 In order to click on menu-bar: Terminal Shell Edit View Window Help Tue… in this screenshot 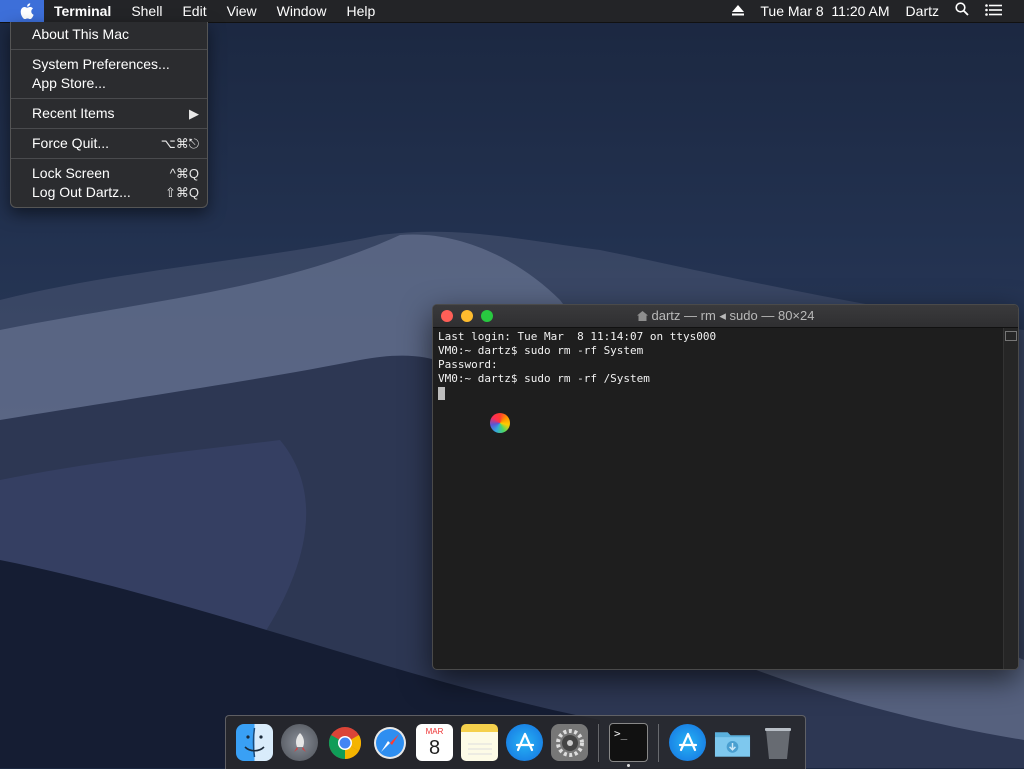, I will do `click(512, 11)`.